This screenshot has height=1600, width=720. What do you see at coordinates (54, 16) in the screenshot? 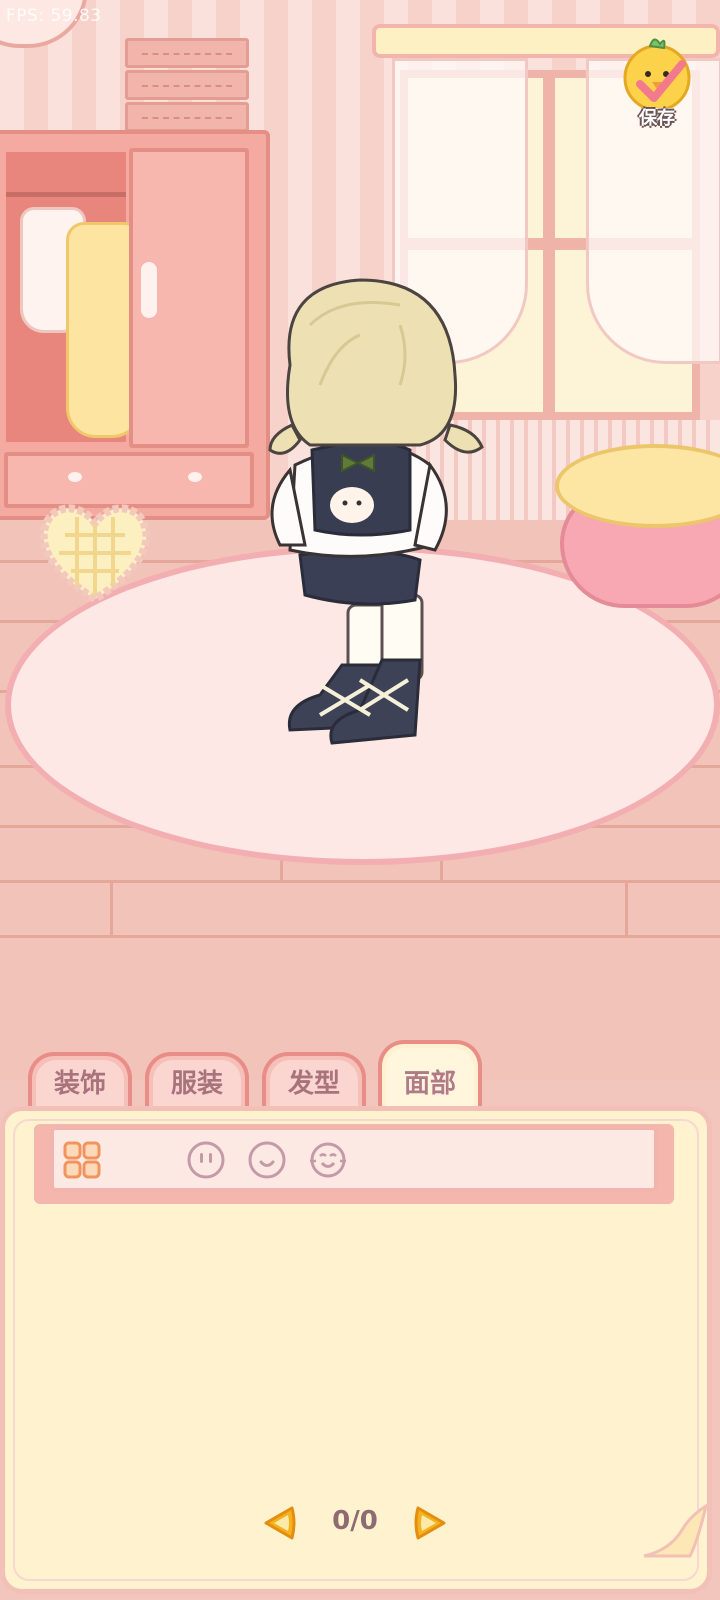
I see `fps-counter: FPS: 59.83` at bounding box center [54, 16].